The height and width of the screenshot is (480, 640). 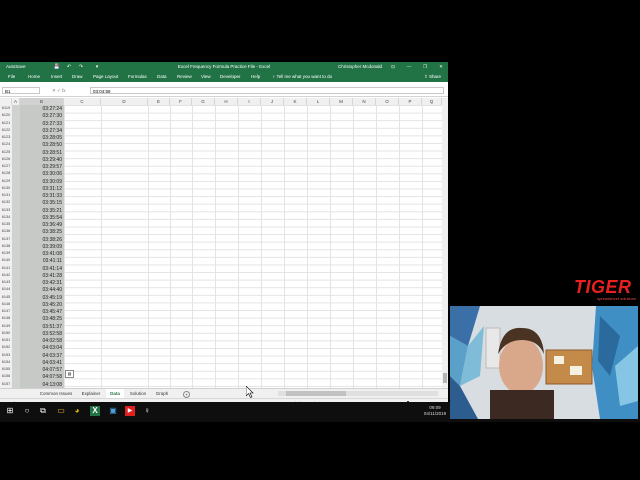 I want to click on row-header: 6141, so click(x=6, y=268).